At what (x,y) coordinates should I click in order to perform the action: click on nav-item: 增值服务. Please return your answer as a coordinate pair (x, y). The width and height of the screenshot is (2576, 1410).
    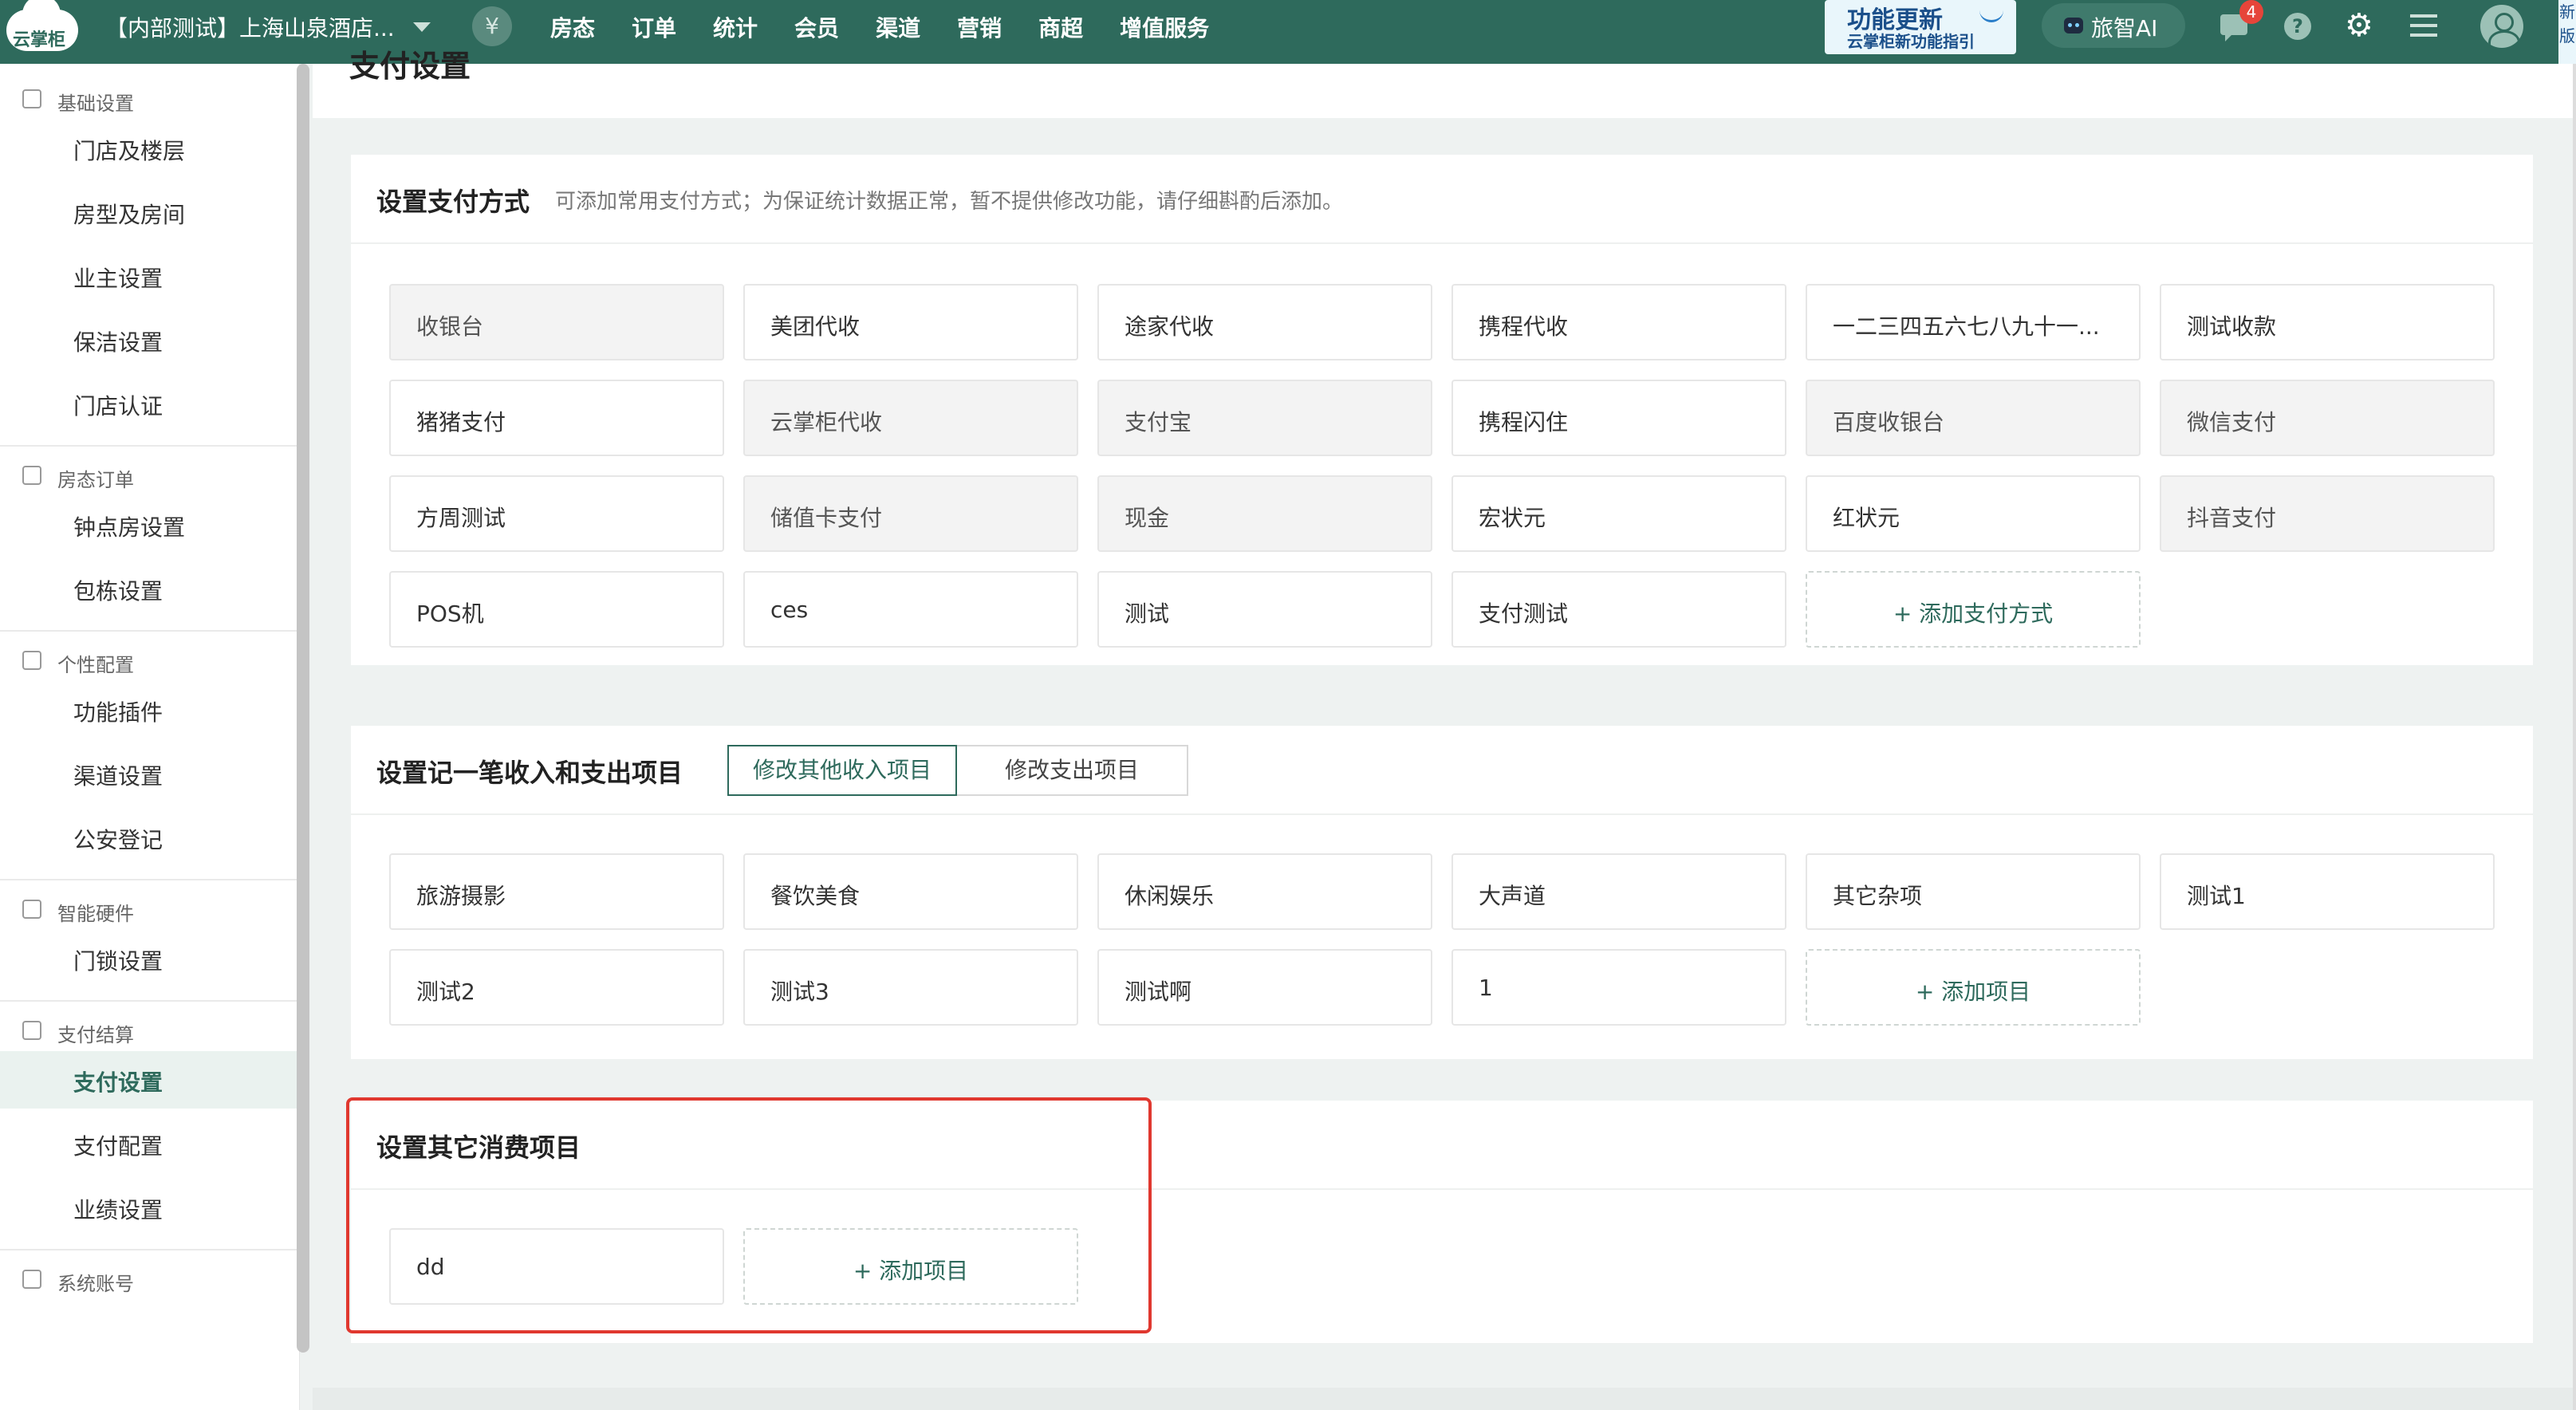
    Looking at the image, I should click on (1164, 27).